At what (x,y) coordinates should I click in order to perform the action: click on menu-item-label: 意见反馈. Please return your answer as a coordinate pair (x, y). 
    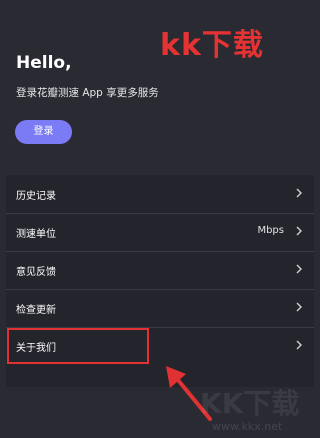
    Looking at the image, I should click on (36, 272).